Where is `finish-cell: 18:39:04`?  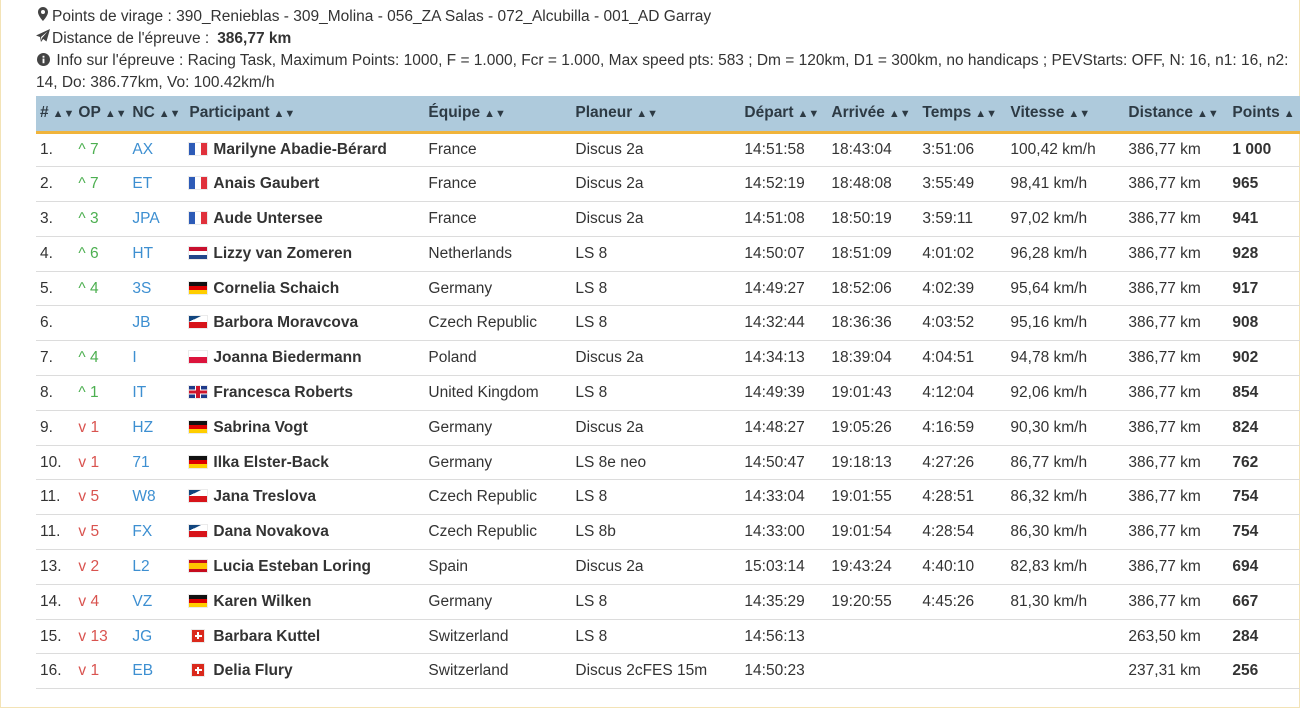
finish-cell: 18:39:04 is located at coordinates (861, 358).